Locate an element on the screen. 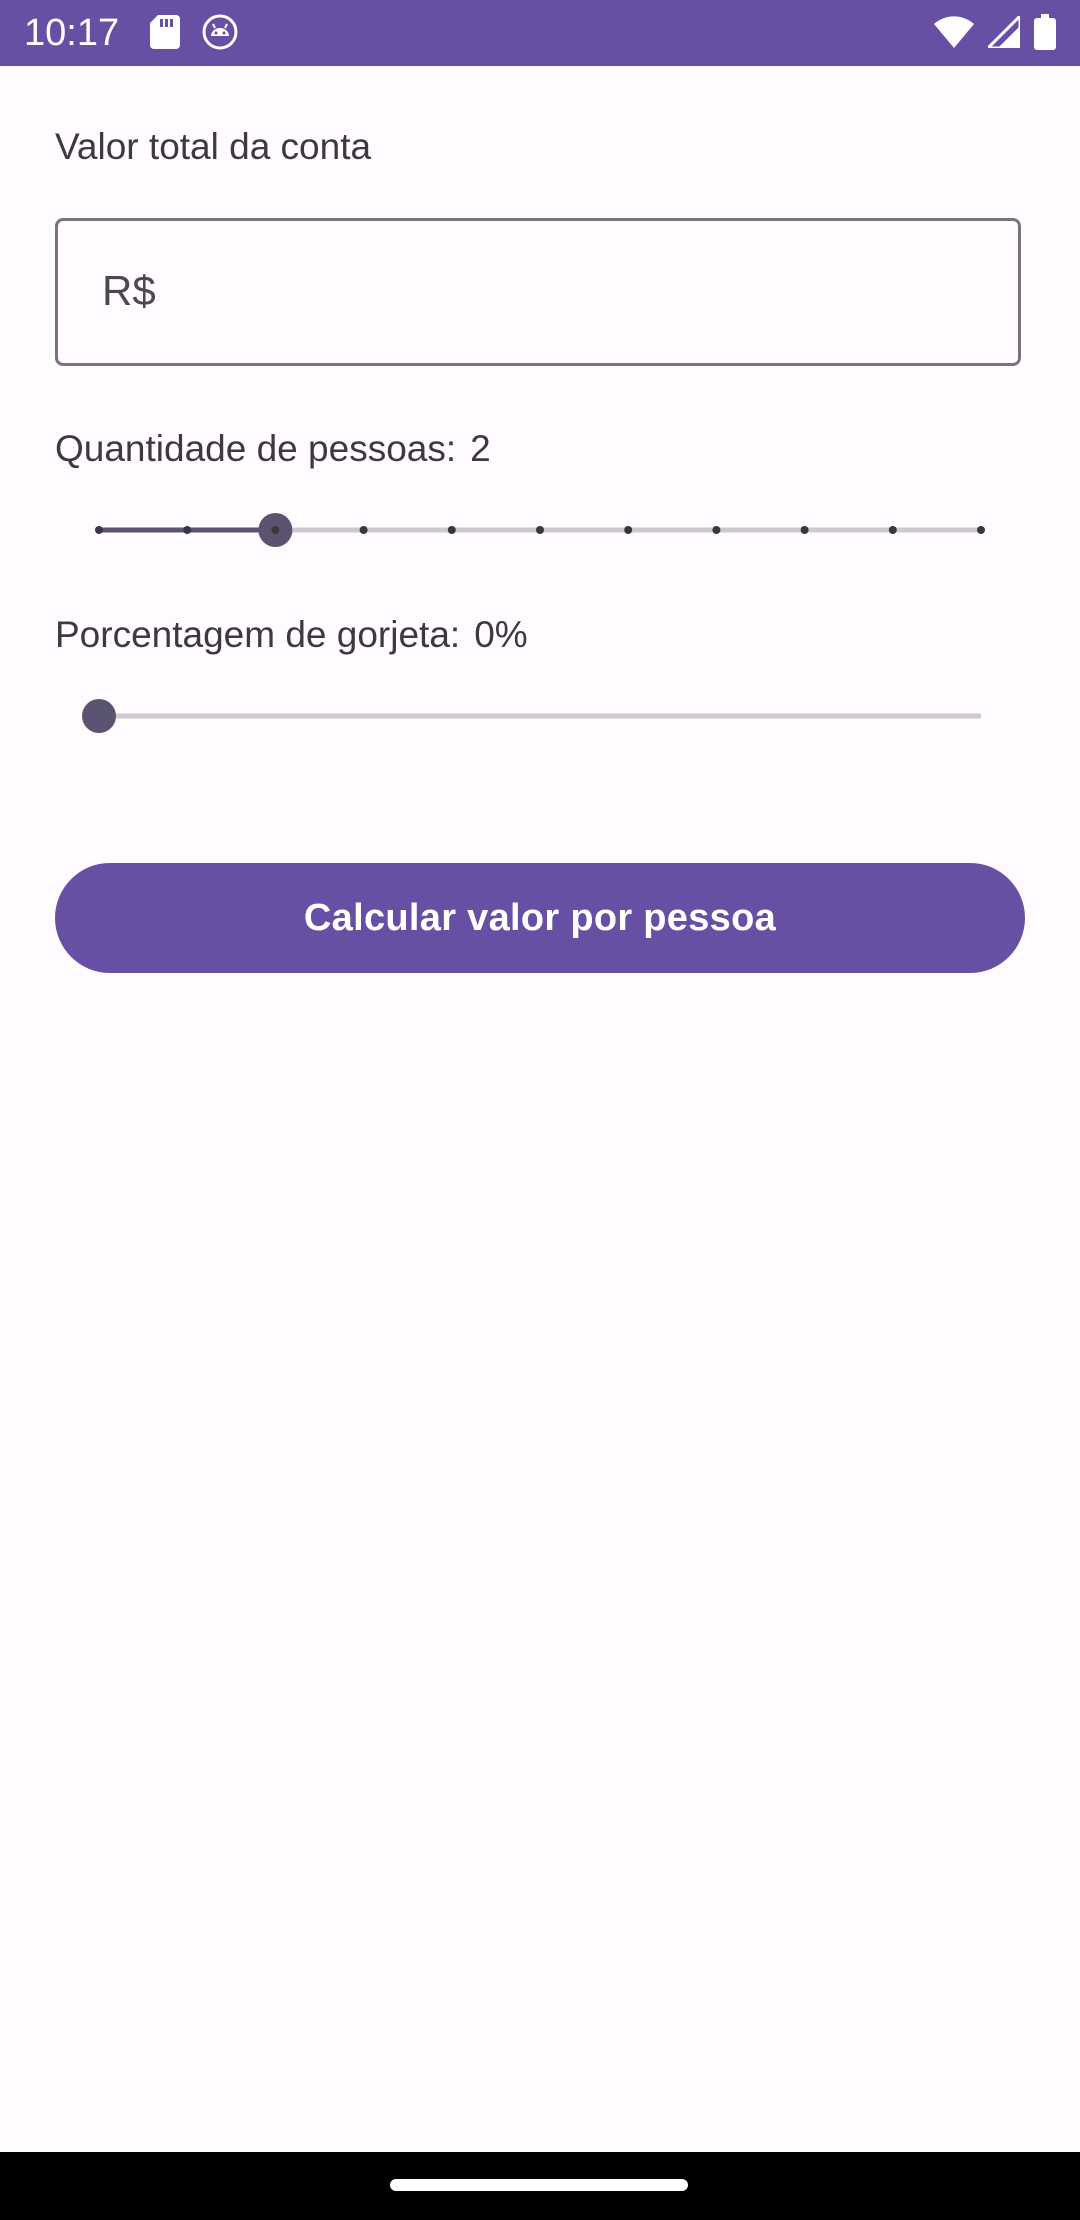 This screenshot has height=2220, width=1080. tip-label: Porcentagem de gorjeta: is located at coordinates (258, 634).